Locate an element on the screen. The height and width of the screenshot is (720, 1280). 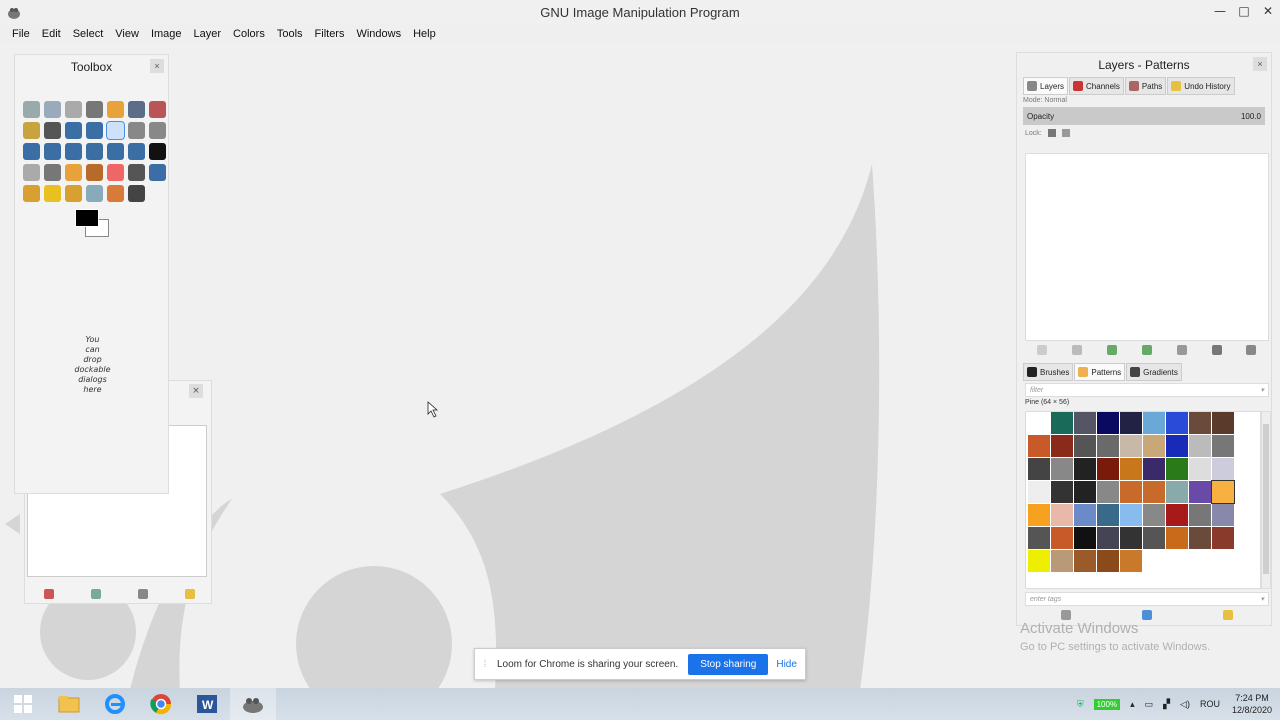
dock-close-button: × is located at coordinates (1260, 64).